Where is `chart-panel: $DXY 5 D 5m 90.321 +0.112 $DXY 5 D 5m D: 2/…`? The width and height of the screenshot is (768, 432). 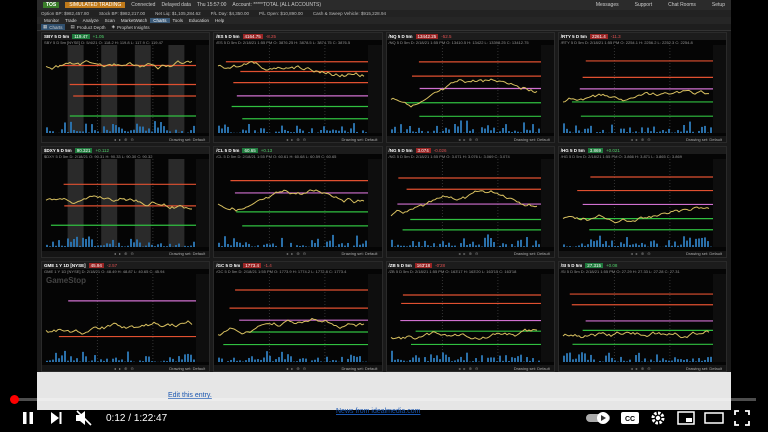 chart-panel: $DXY 5 D 5m 90.321 +0.112 $DXY 5 D 5m D: 2/… is located at coordinates (126, 202).